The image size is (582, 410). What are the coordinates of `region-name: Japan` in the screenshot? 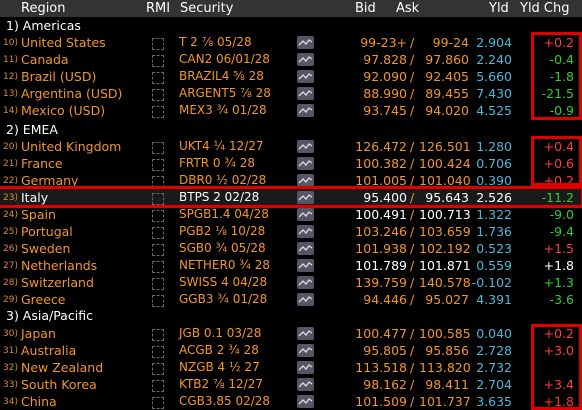 It's located at (38, 333).